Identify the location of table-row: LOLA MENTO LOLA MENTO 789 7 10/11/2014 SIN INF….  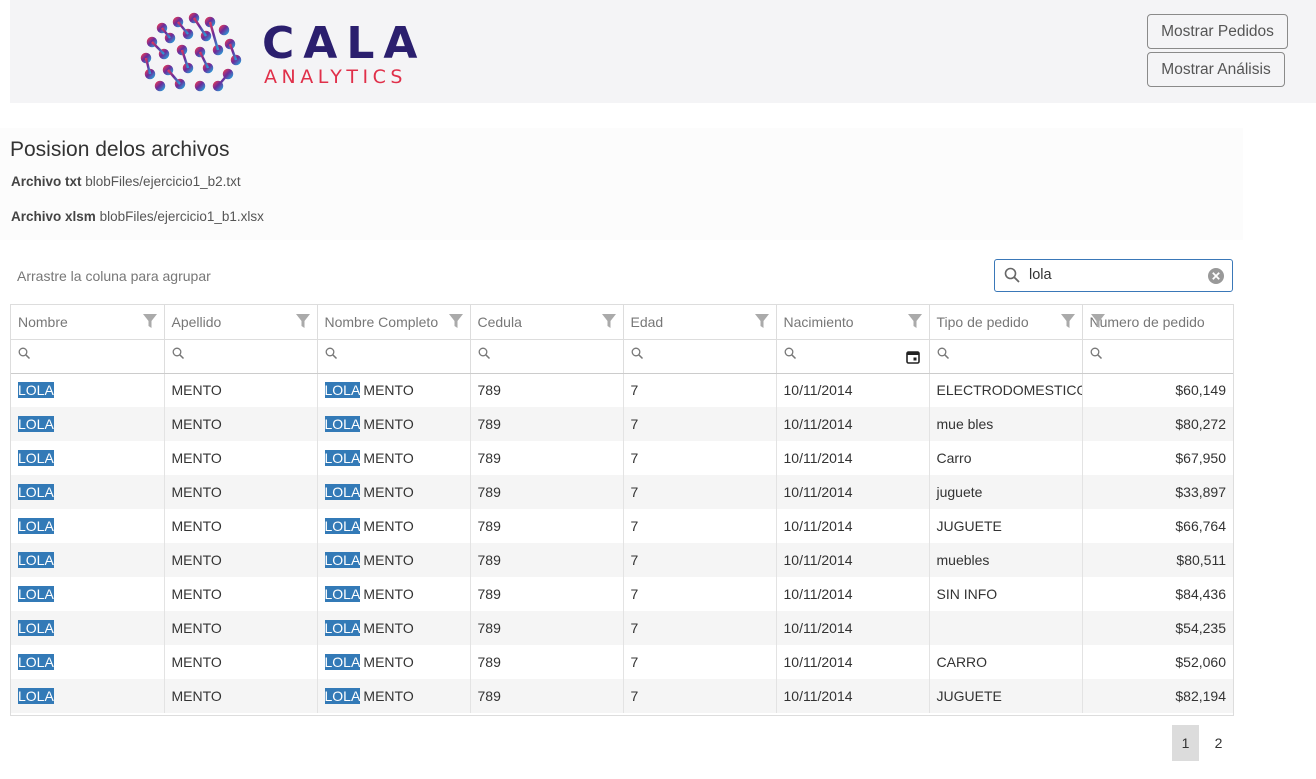
(622, 594).